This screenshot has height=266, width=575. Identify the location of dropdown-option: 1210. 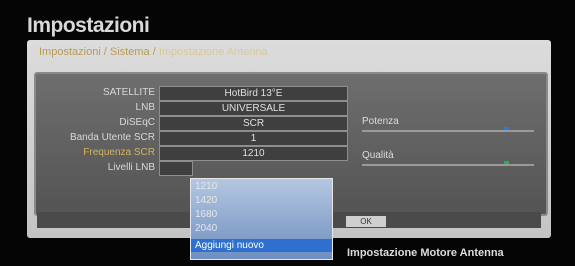
(206, 186).